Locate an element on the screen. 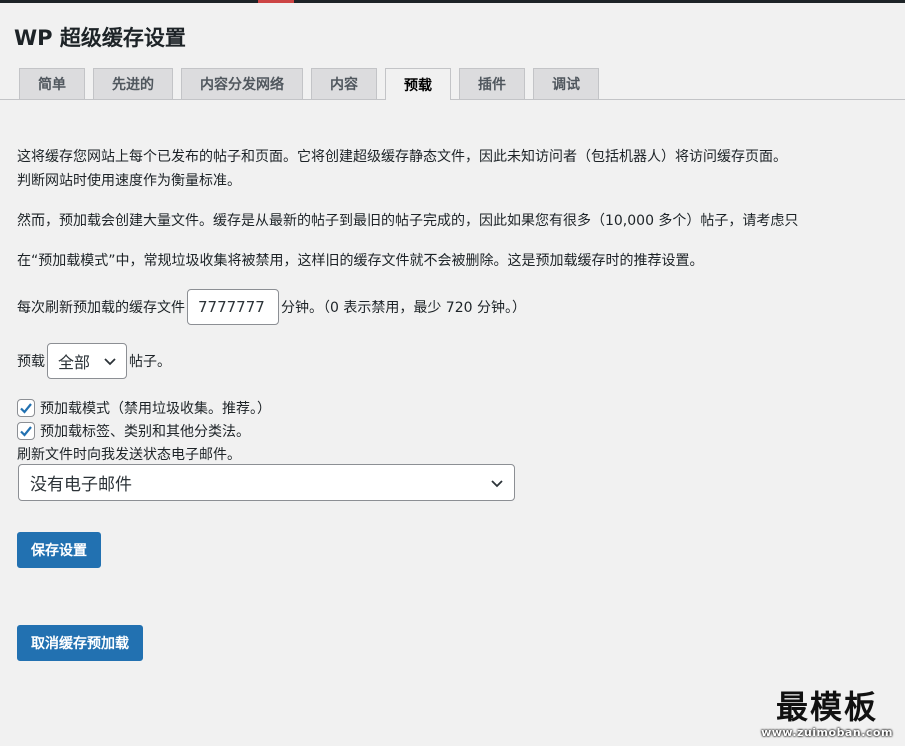 The height and width of the screenshot is (746, 905). admin-top-bar is located at coordinates (452, 1).